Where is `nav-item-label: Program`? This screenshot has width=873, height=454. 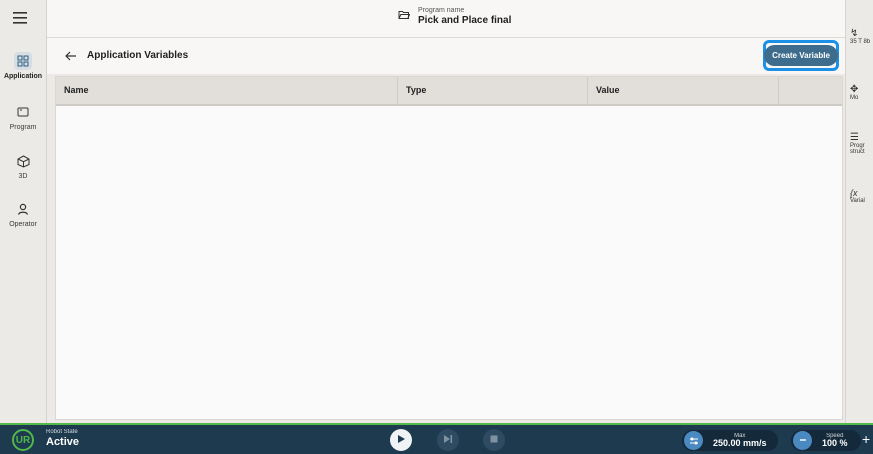 nav-item-label: Program is located at coordinates (23, 127).